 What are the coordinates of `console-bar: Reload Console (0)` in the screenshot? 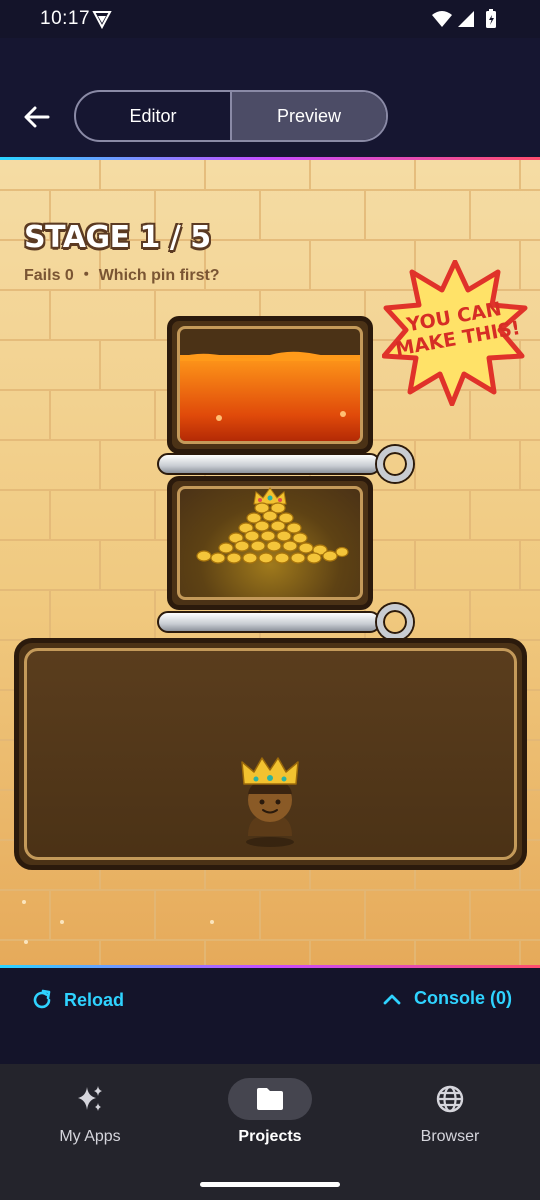 It's located at (270, 1016).